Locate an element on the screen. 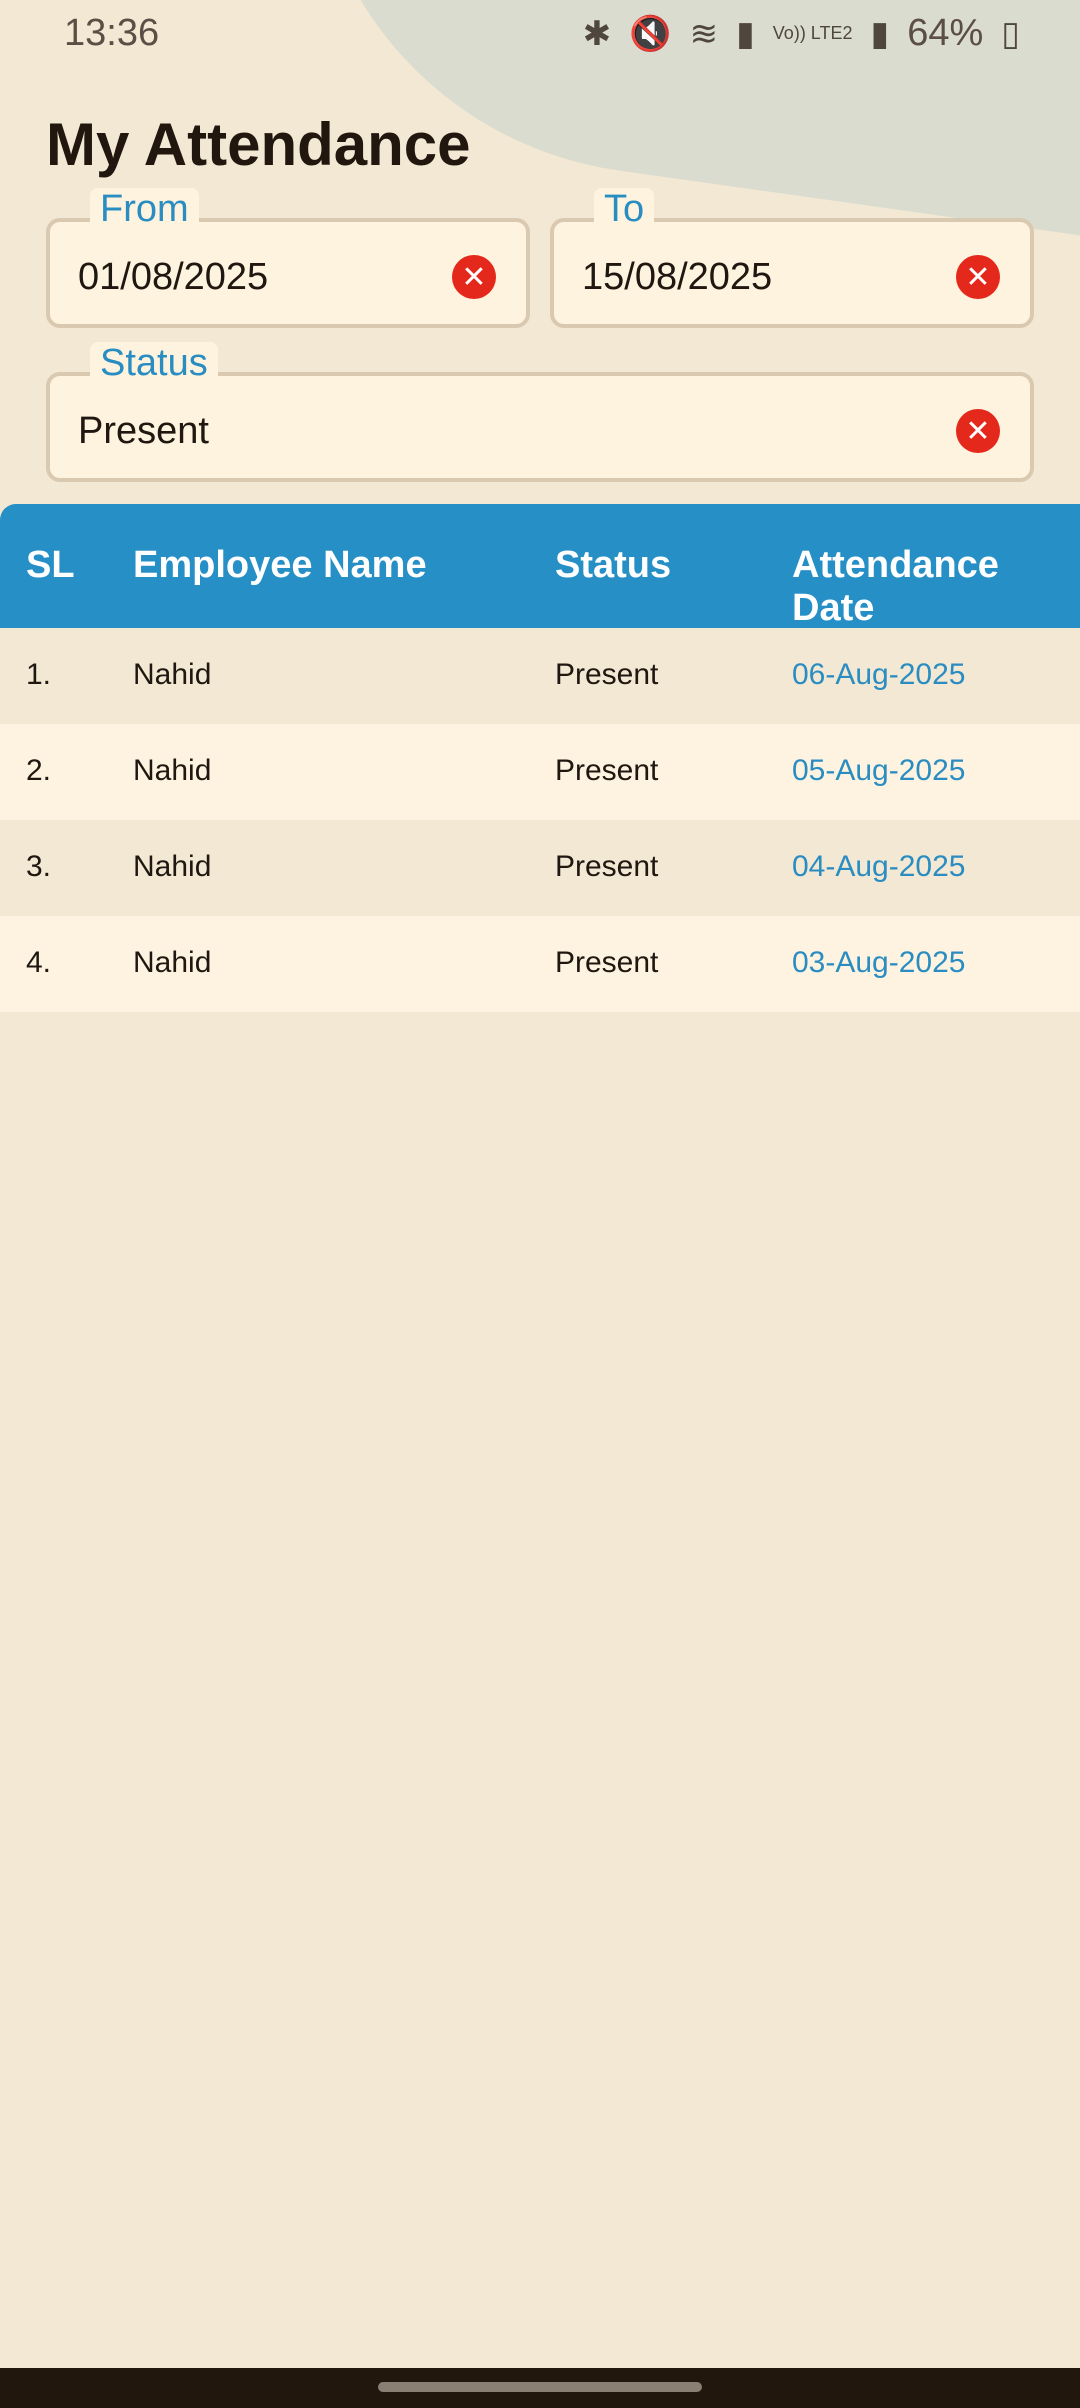 The width and height of the screenshot is (1080, 2408). battery-icon: ▯ is located at coordinates (1010, 33).